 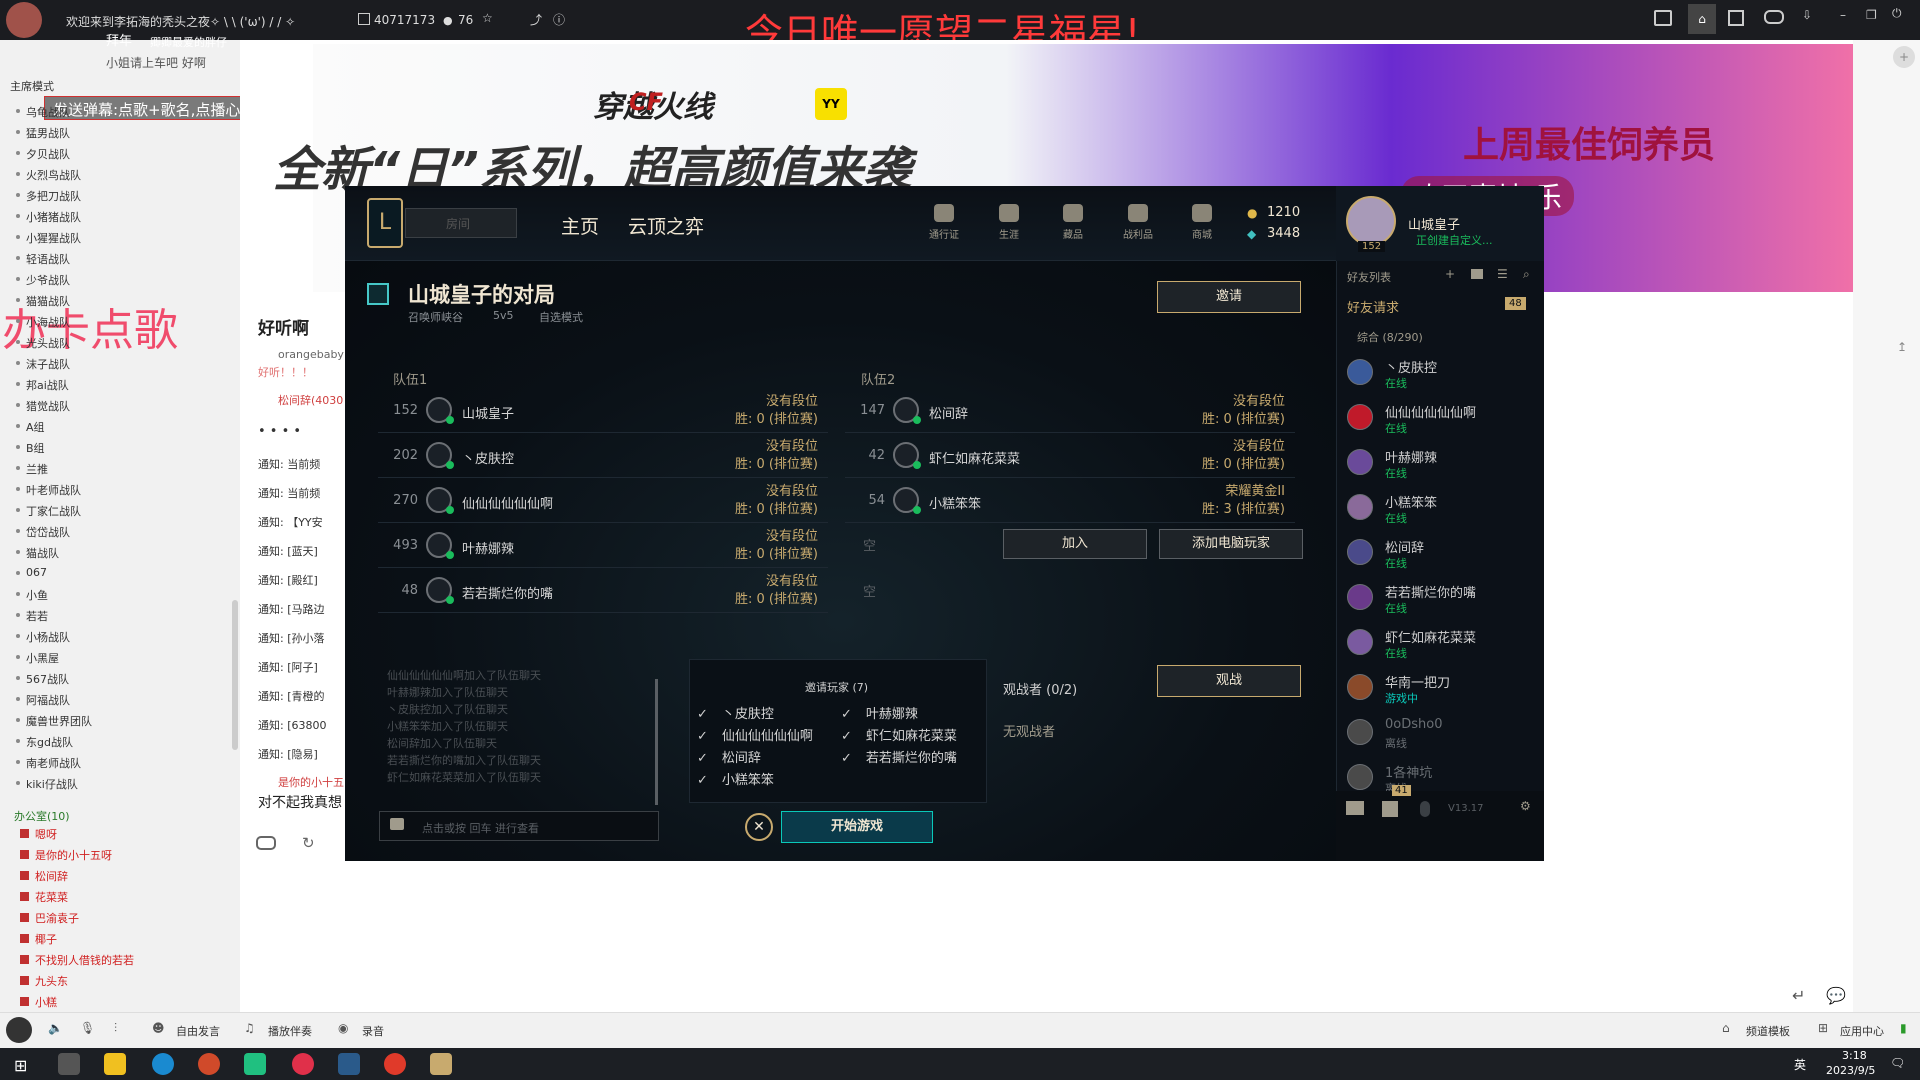 What do you see at coordinates (1442, 600) in the screenshot?
I see `friend-item: 若若撕烂你的嘴 在线` at bounding box center [1442, 600].